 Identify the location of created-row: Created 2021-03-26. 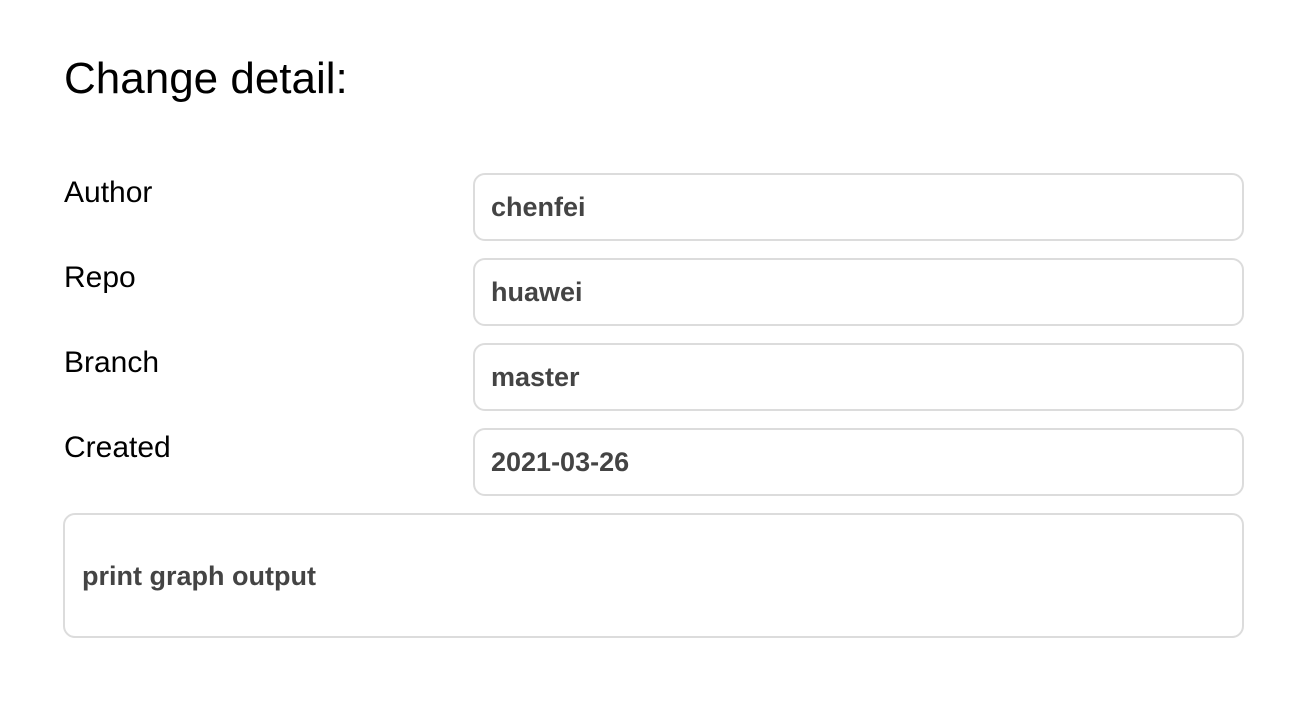
(654, 462).